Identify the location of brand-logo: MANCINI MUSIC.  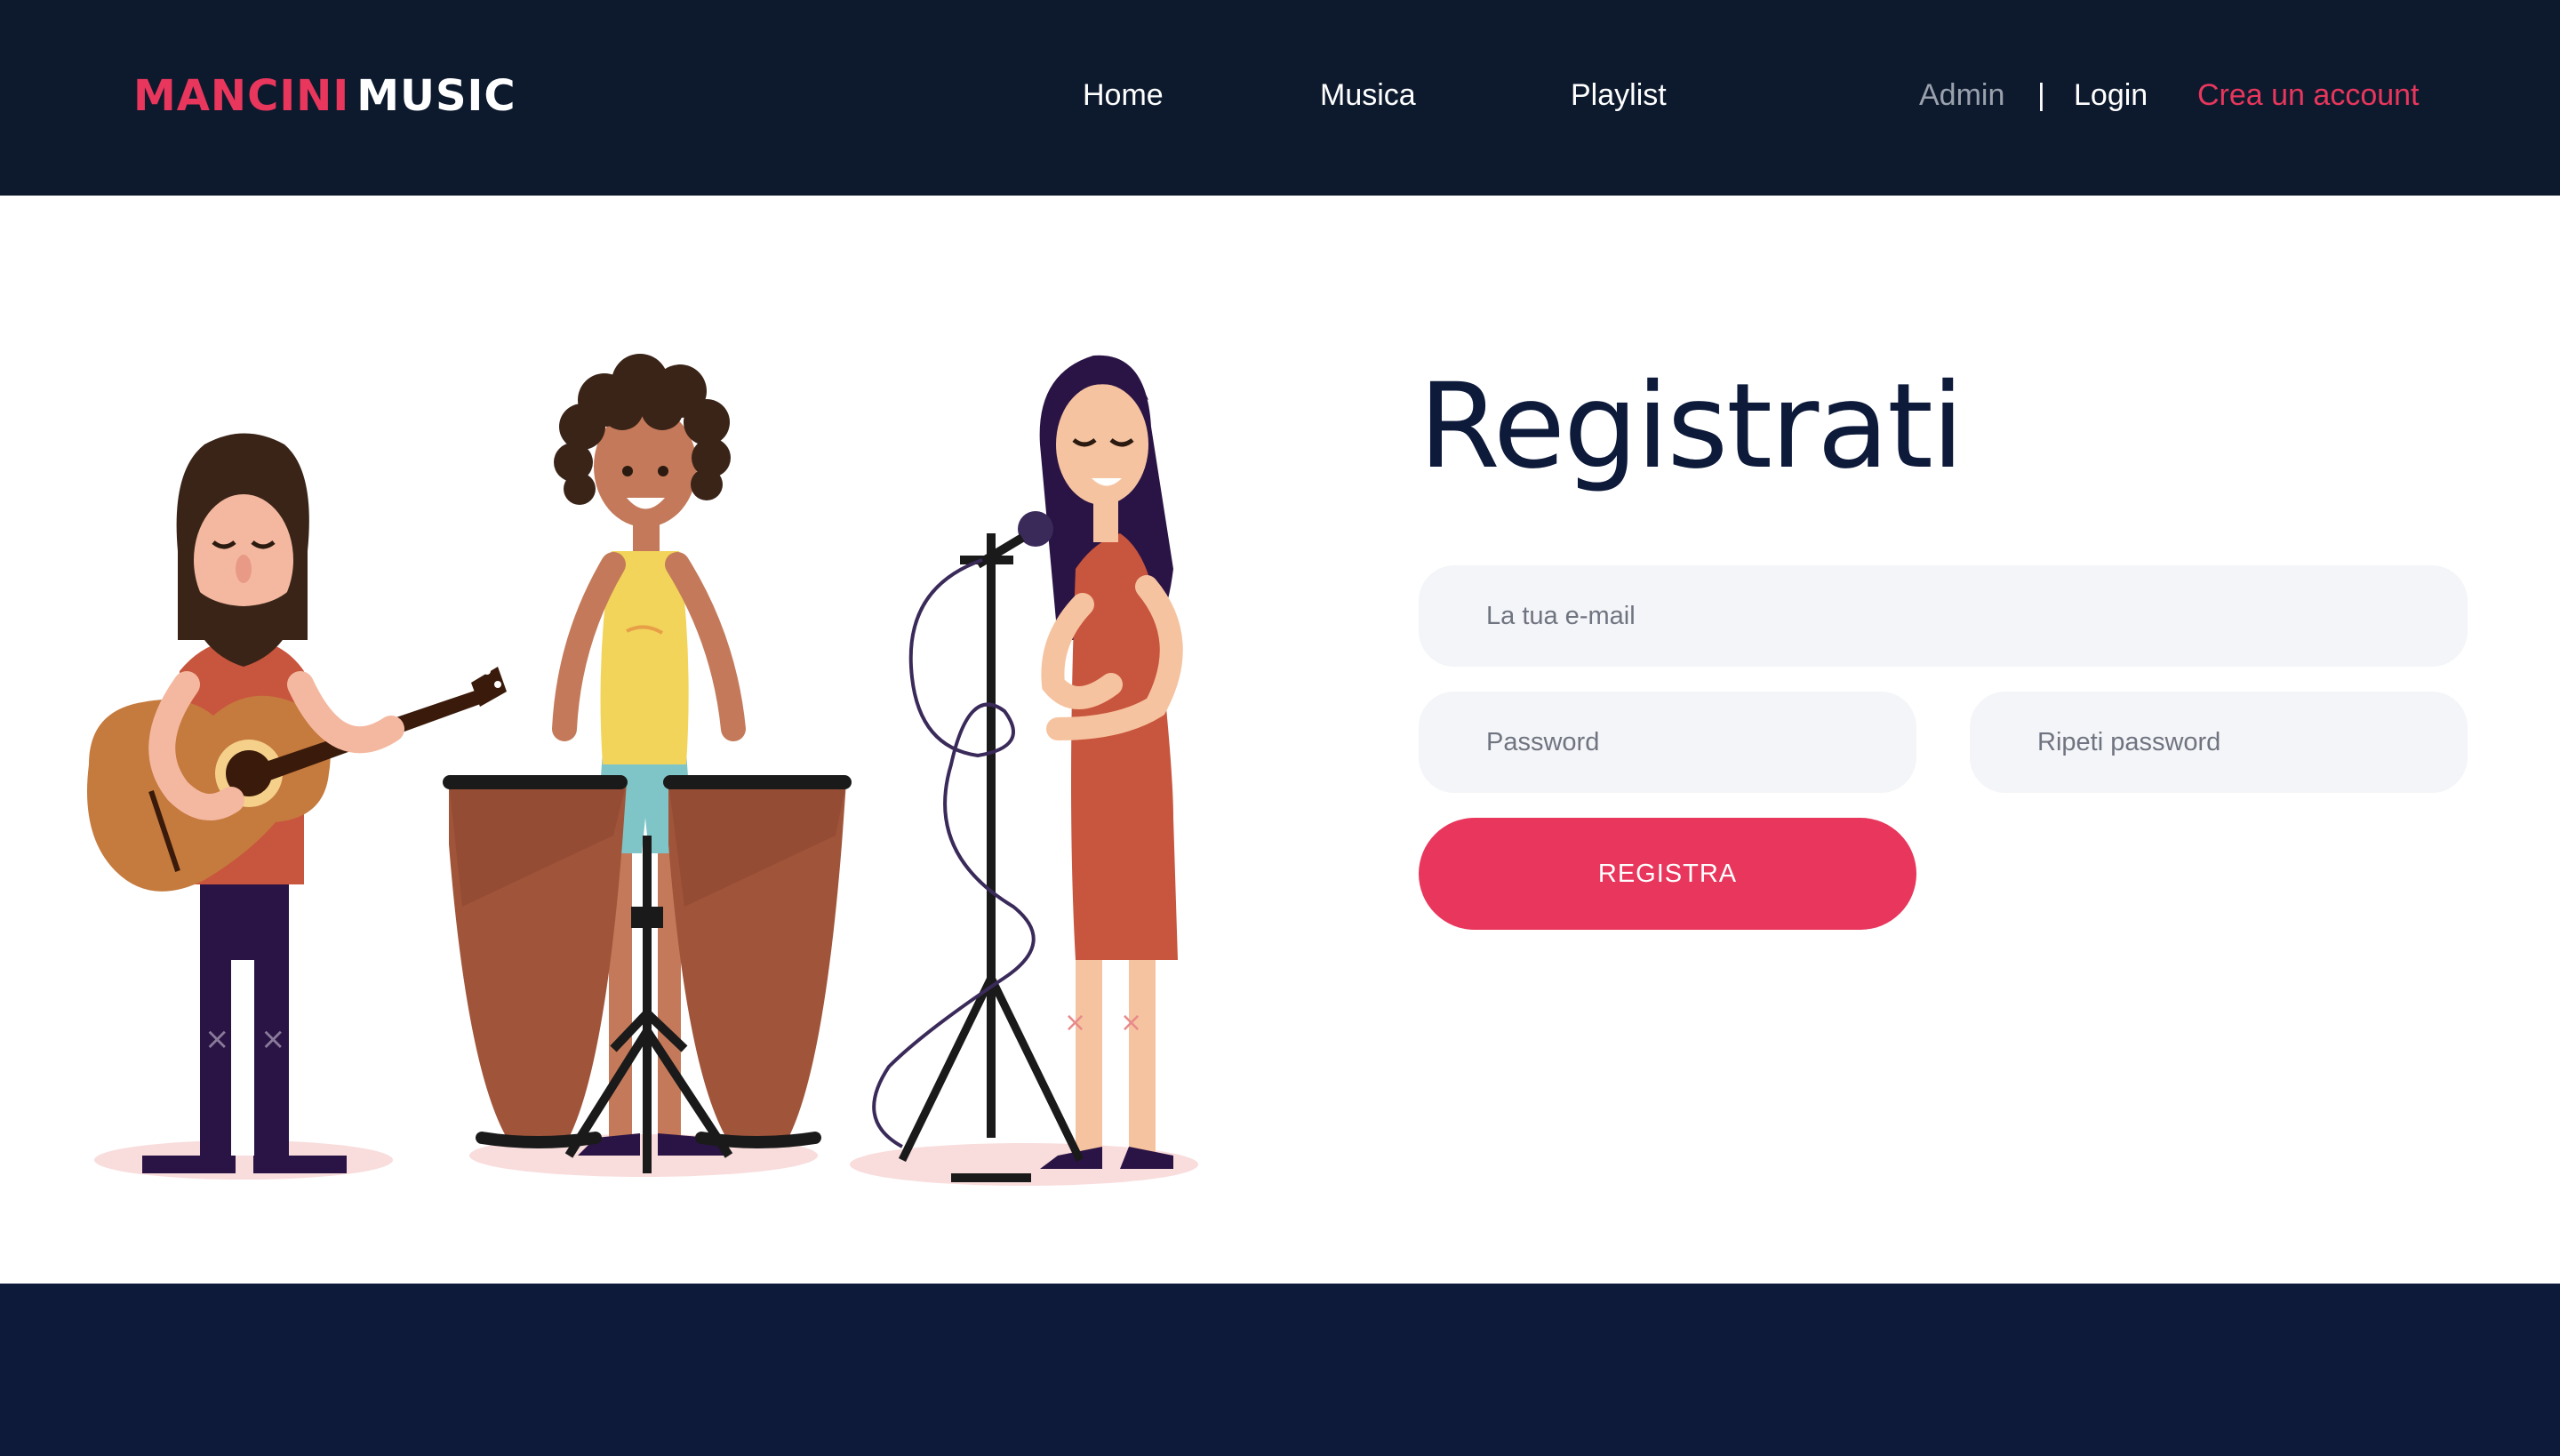
(324, 96).